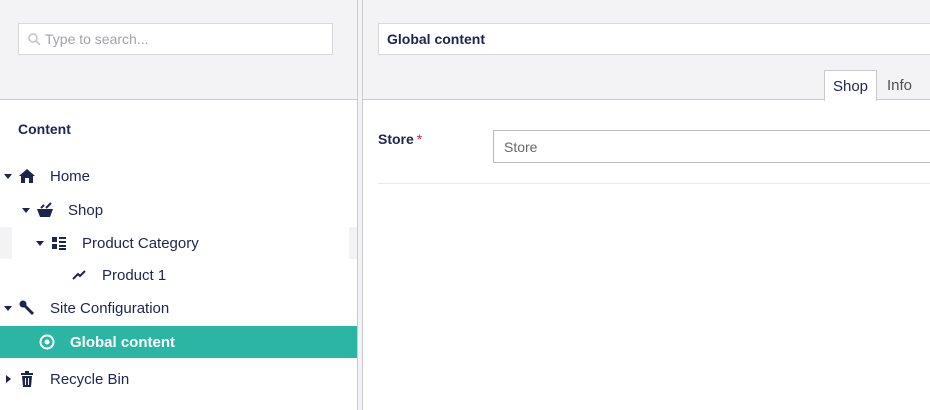  What do you see at coordinates (70, 176) in the screenshot?
I see `tree-item-label: Home` at bounding box center [70, 176].